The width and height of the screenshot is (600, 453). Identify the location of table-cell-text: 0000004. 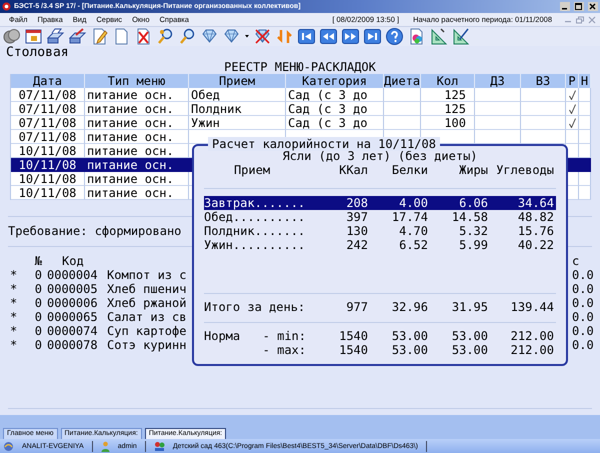
(73, 275).